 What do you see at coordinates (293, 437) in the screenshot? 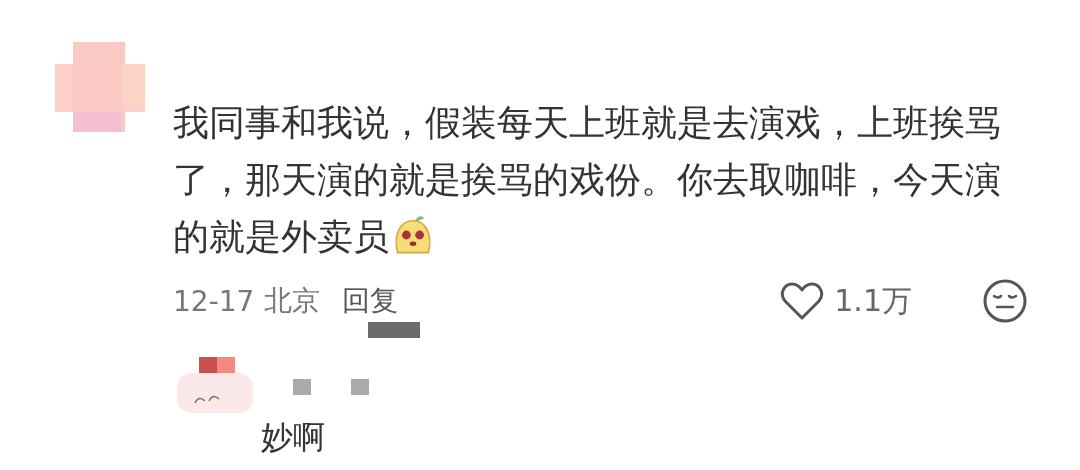
I see `reply-text: 妙啊` at bounding box center [293, 437].